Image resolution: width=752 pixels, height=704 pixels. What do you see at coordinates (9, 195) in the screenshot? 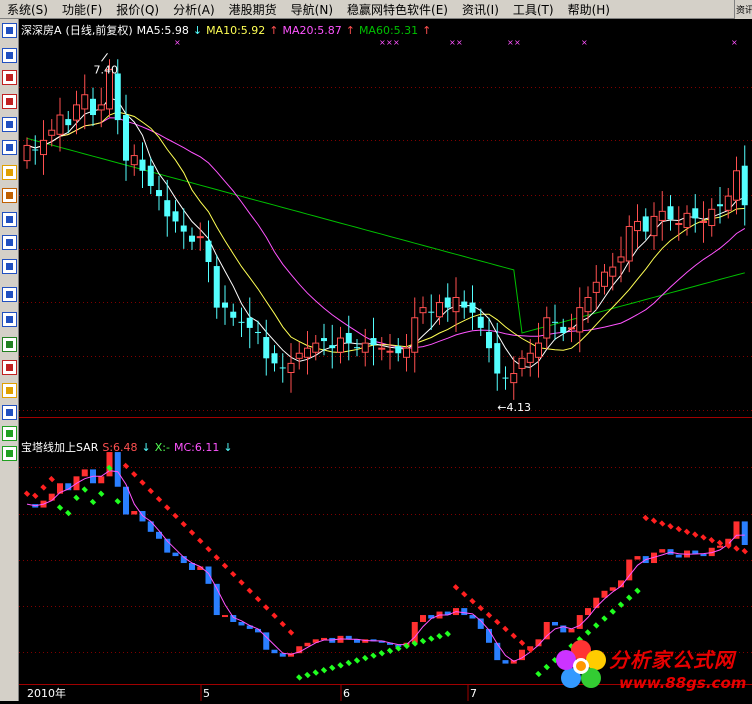
I see `people-icon` at bounding box center [9, 195].